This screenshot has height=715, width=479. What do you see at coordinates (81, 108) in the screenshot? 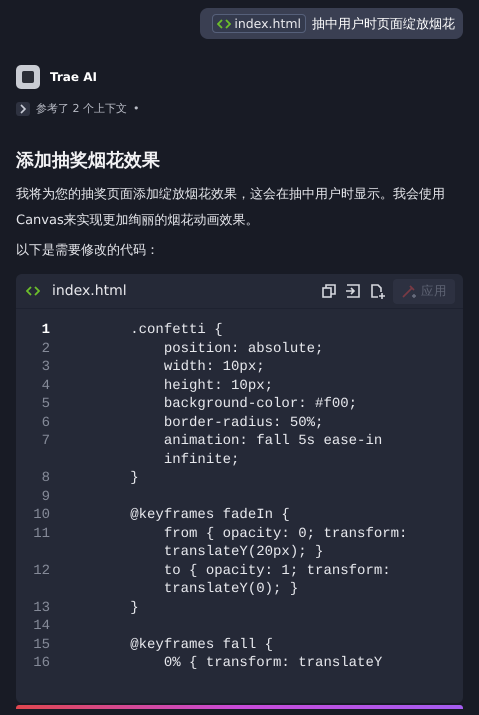
I see `context-note: 参考了 2 个上下文` at bounding box center [81, 108].